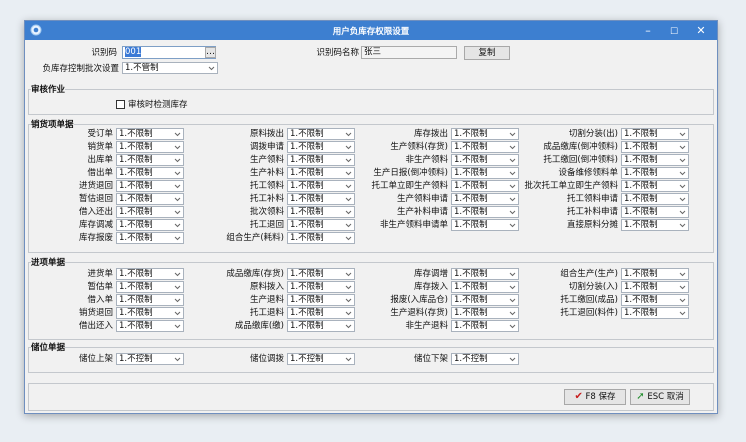  What do you see at coordinates (80, 69) in the screenshot?
I see `batch-setting-label: 负库存控制批次设置` at bounding box center [80, 69].